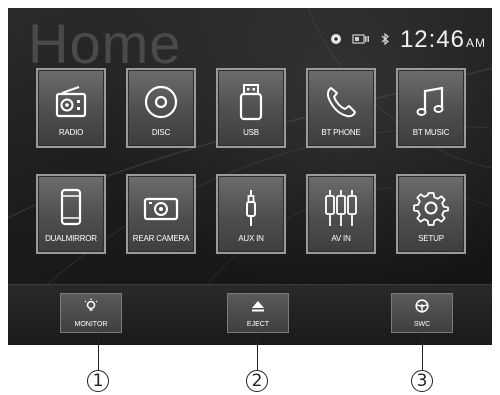 The image size is (500, 395). I want to click on setup-tile: SETUP, so click(431, 214).